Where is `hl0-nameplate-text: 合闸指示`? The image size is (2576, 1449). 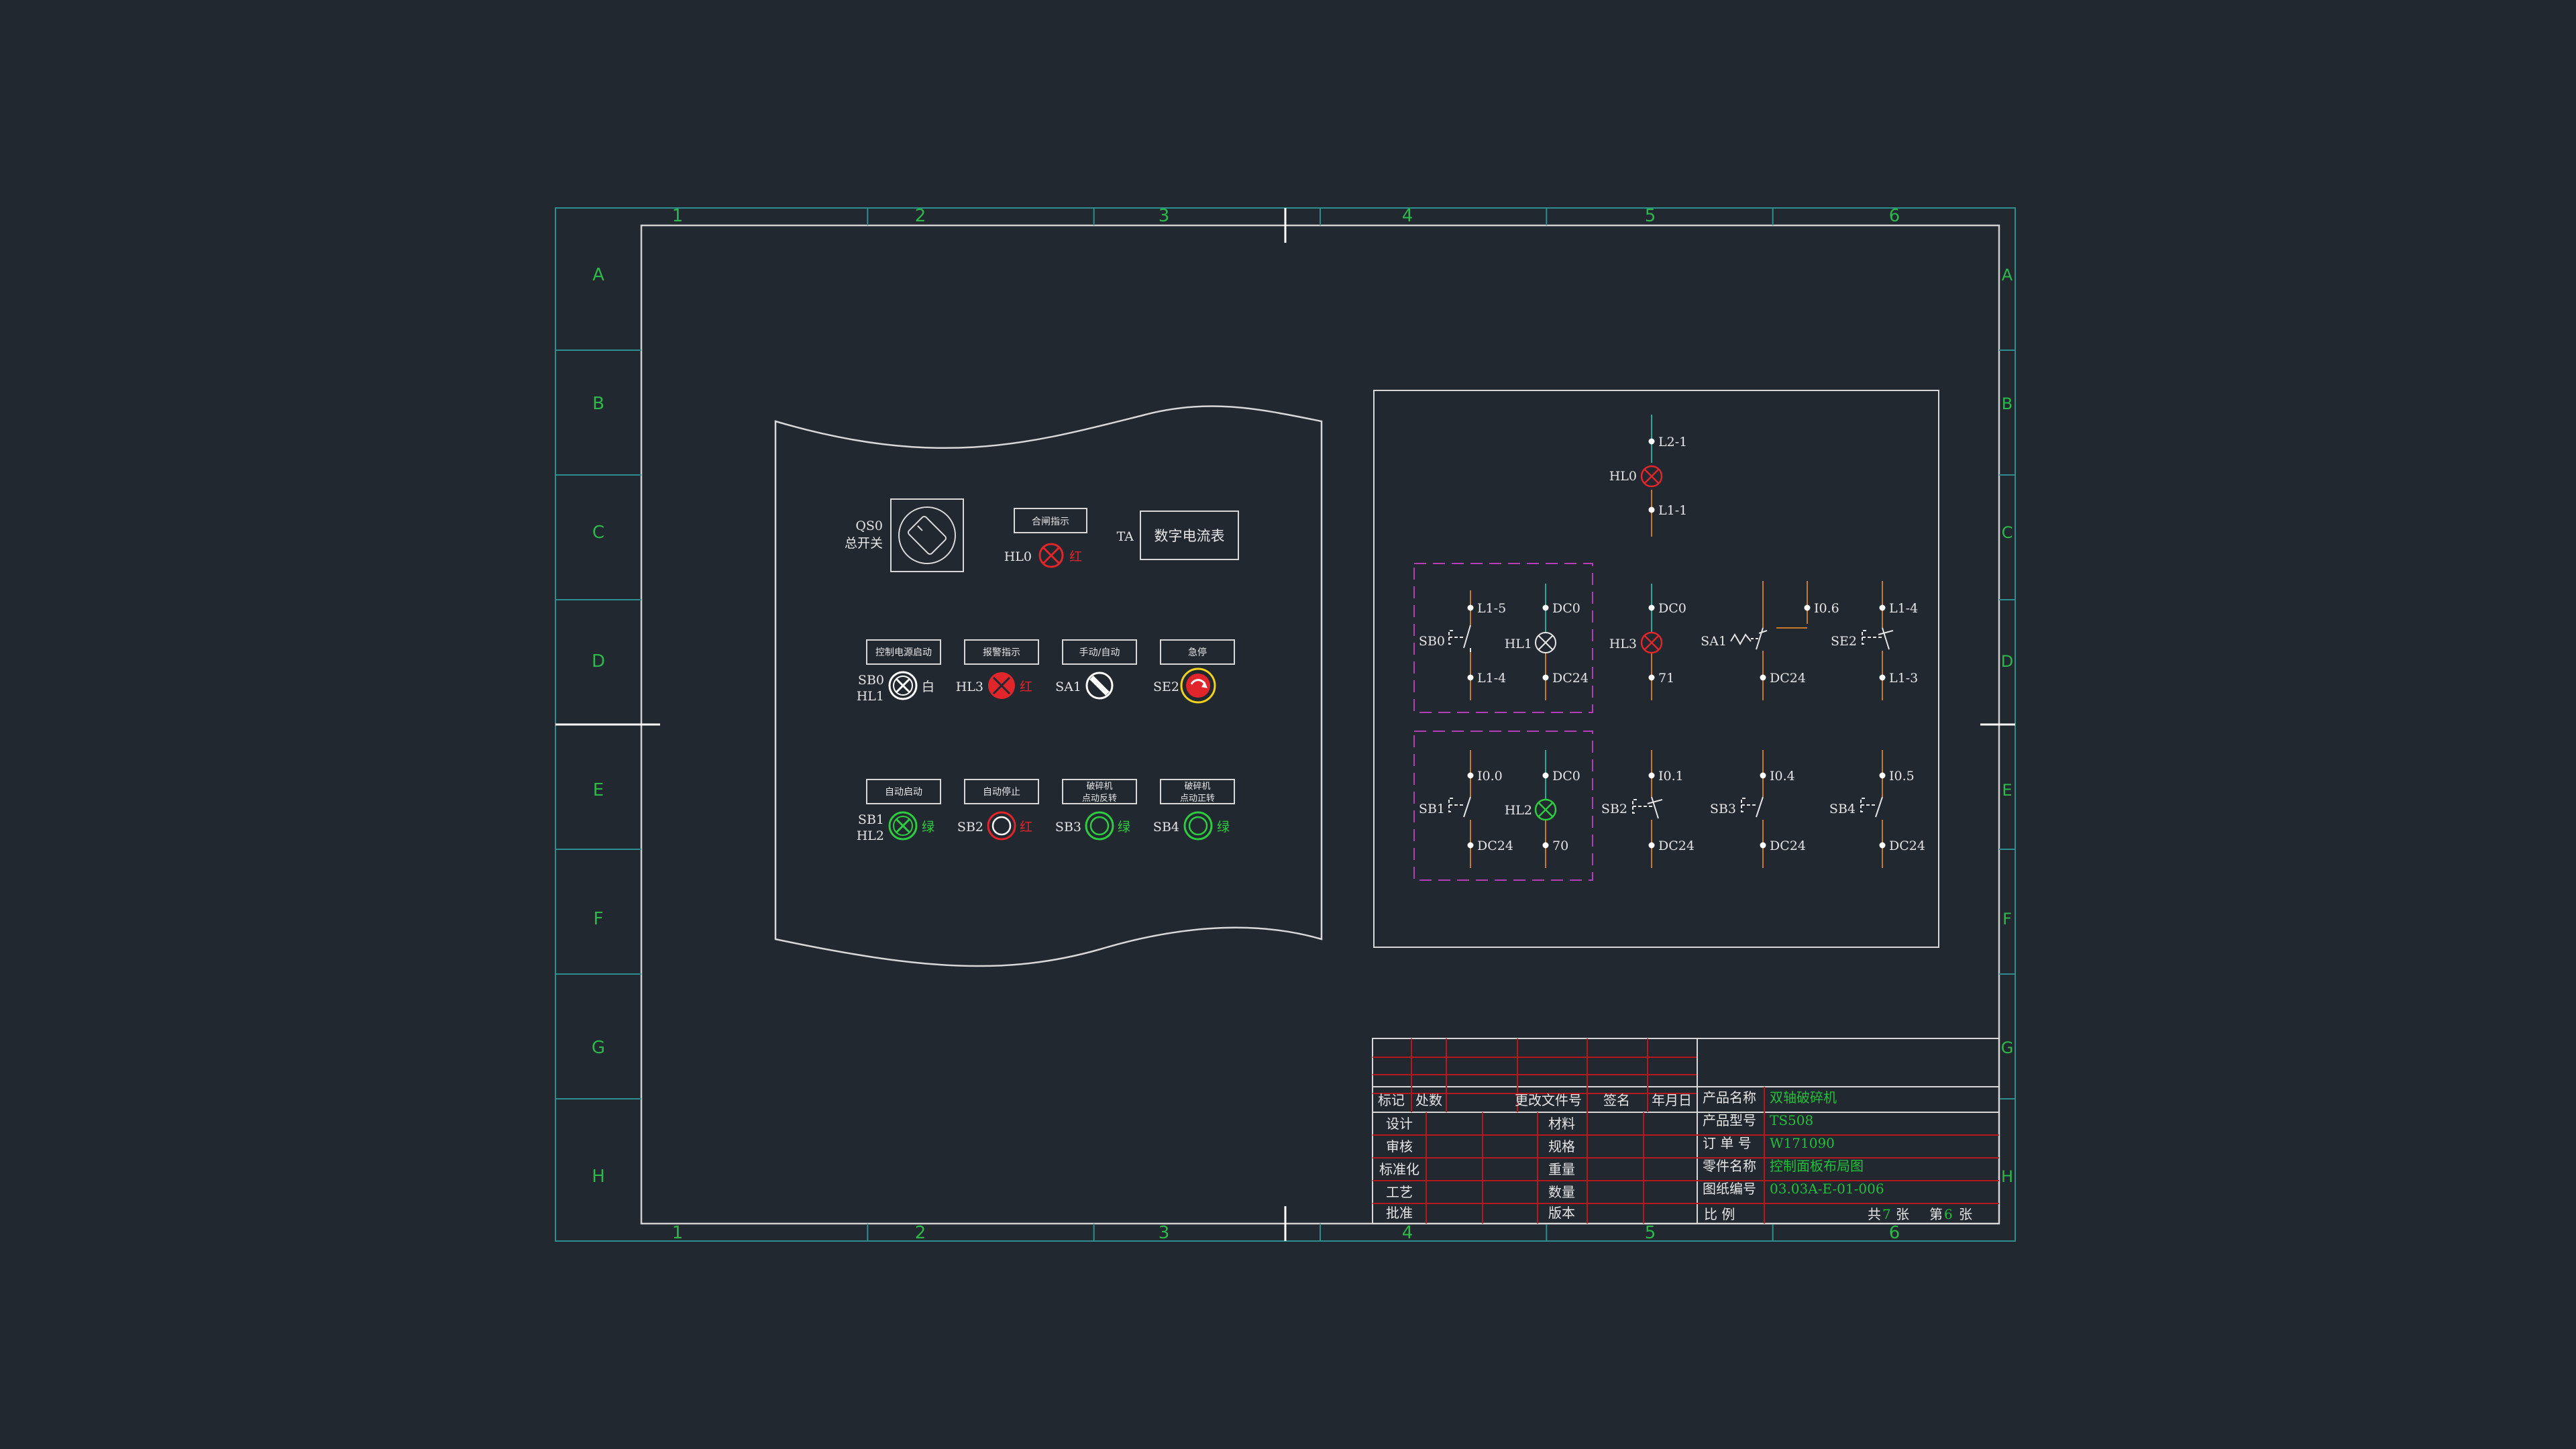 hl0-nameplate-text: 合闸指示 is located at coordinates (1050, 522).